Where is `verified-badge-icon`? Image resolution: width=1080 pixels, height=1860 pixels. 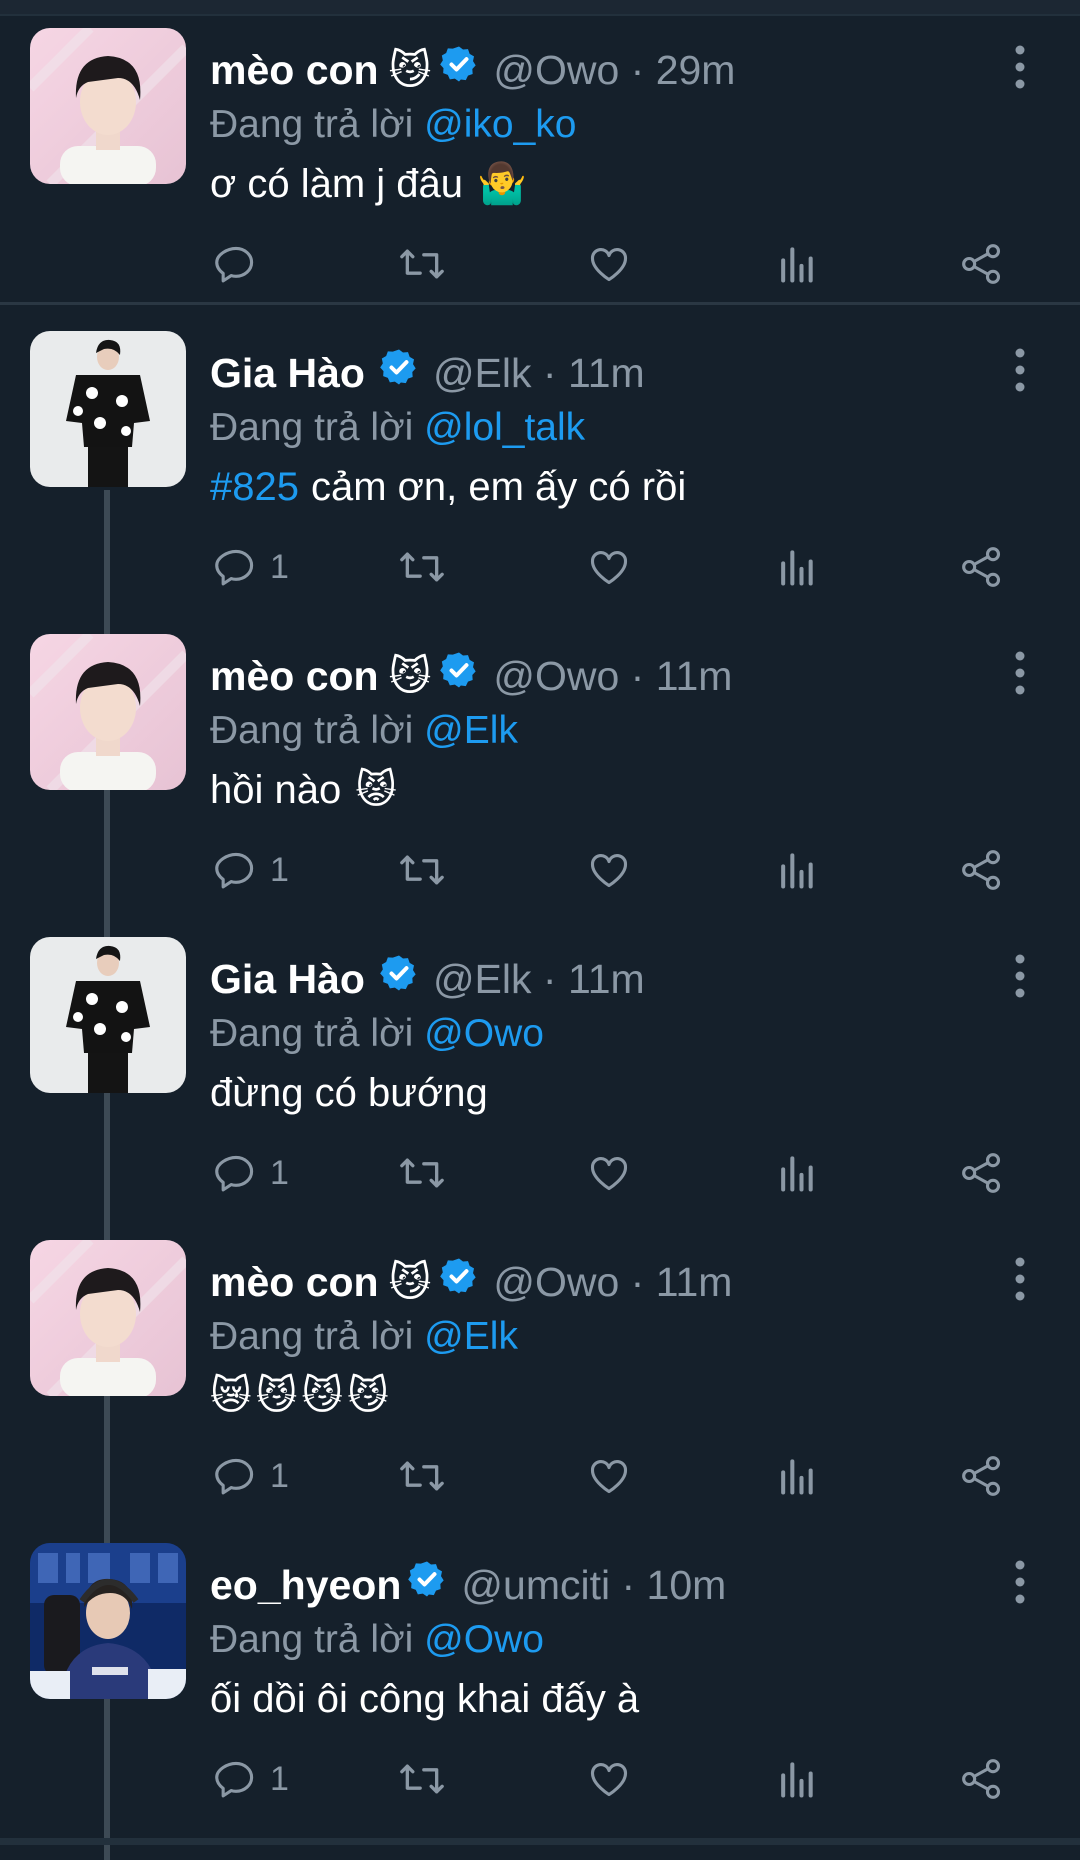 verified-badge-icon is located at coordinates (427, 1585).